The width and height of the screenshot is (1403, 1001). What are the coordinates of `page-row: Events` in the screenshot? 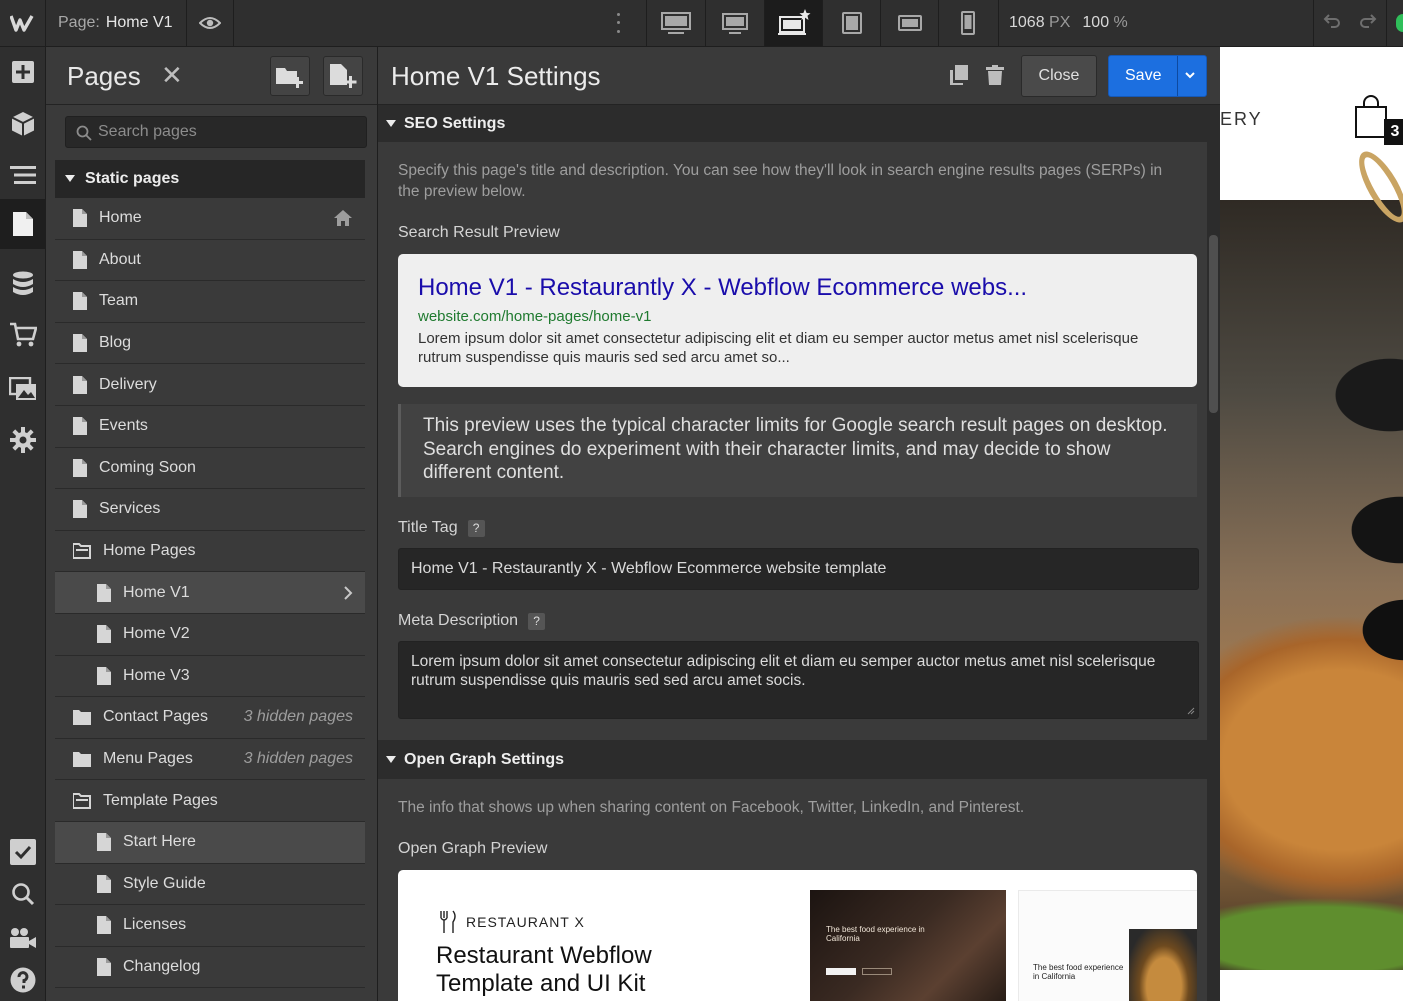 It's located at (210, 426).